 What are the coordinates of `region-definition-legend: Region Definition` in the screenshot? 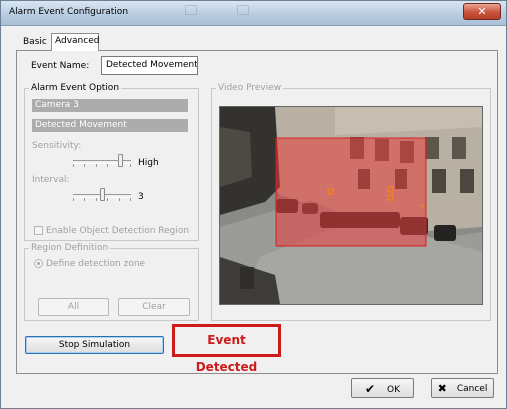 It's located at (70, 248).